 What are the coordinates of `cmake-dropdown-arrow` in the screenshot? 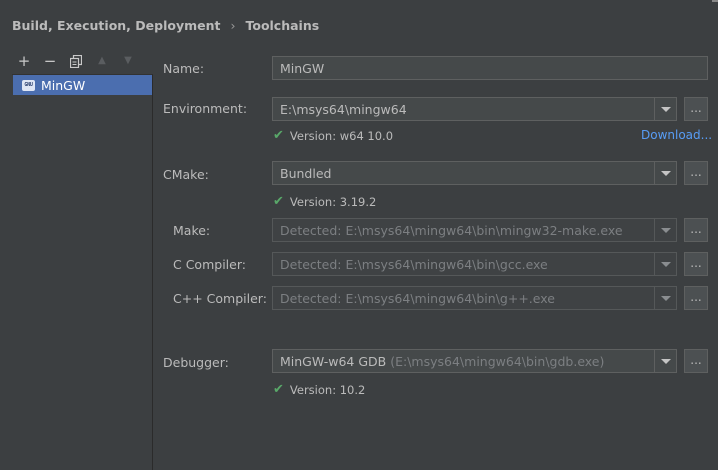 It's located at (665, 173).